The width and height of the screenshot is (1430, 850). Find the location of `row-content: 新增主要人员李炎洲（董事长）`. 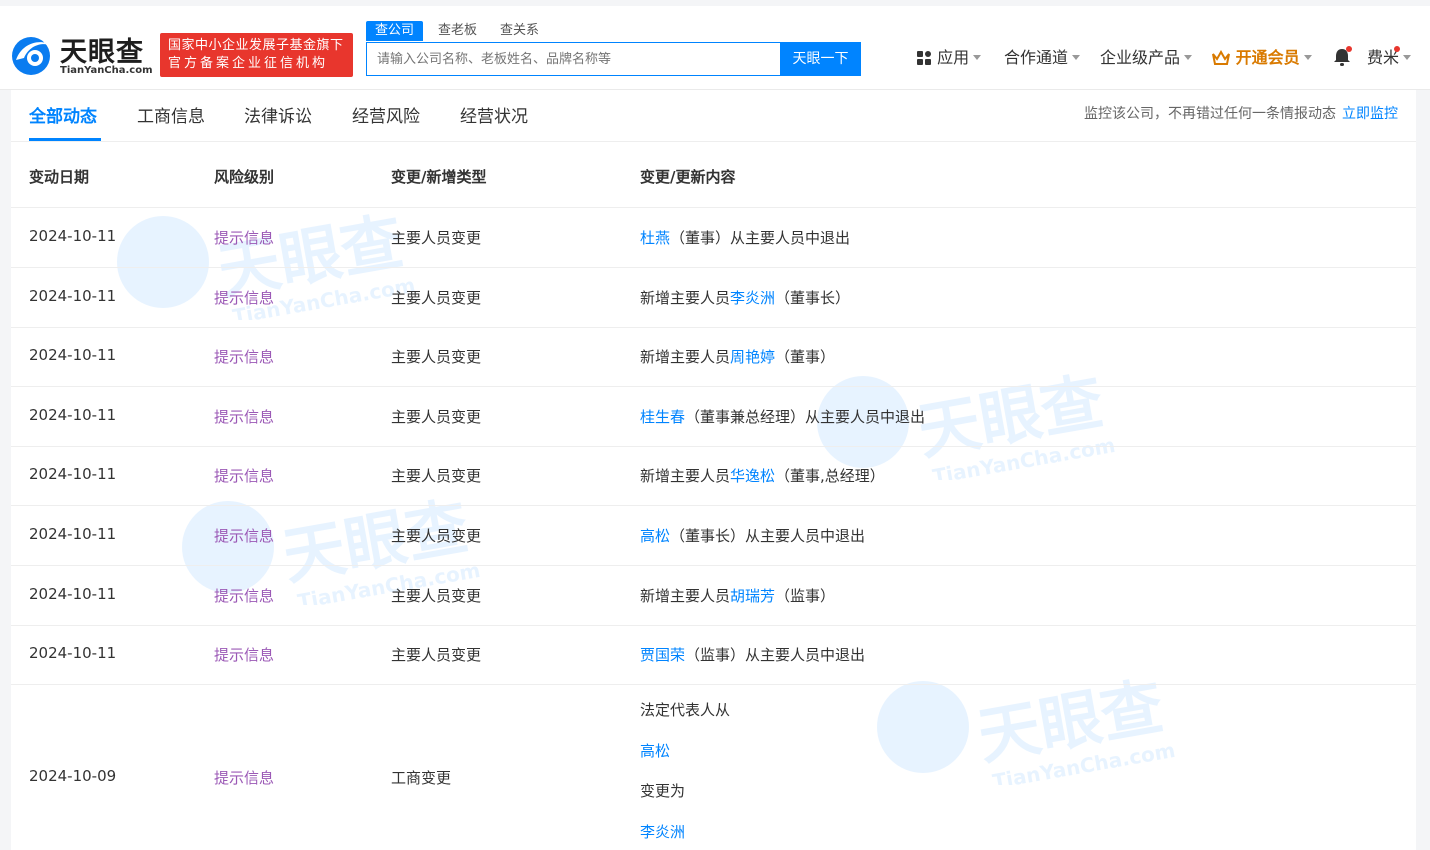

row-content: 新增主要人员李炎洲（董事长） is located at coordinates (745, 297).